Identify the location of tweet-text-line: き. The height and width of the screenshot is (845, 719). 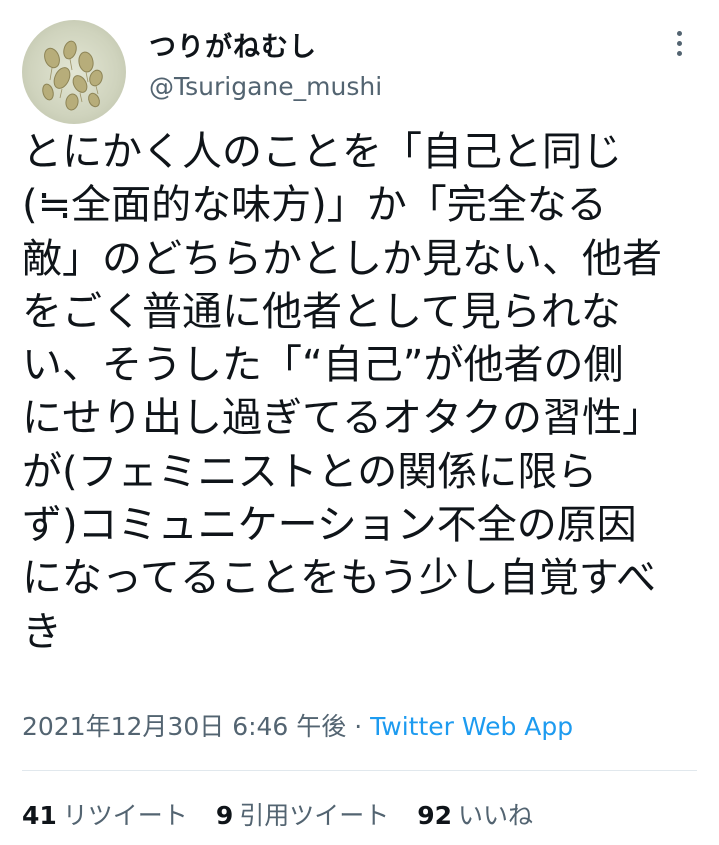
(42, 631).